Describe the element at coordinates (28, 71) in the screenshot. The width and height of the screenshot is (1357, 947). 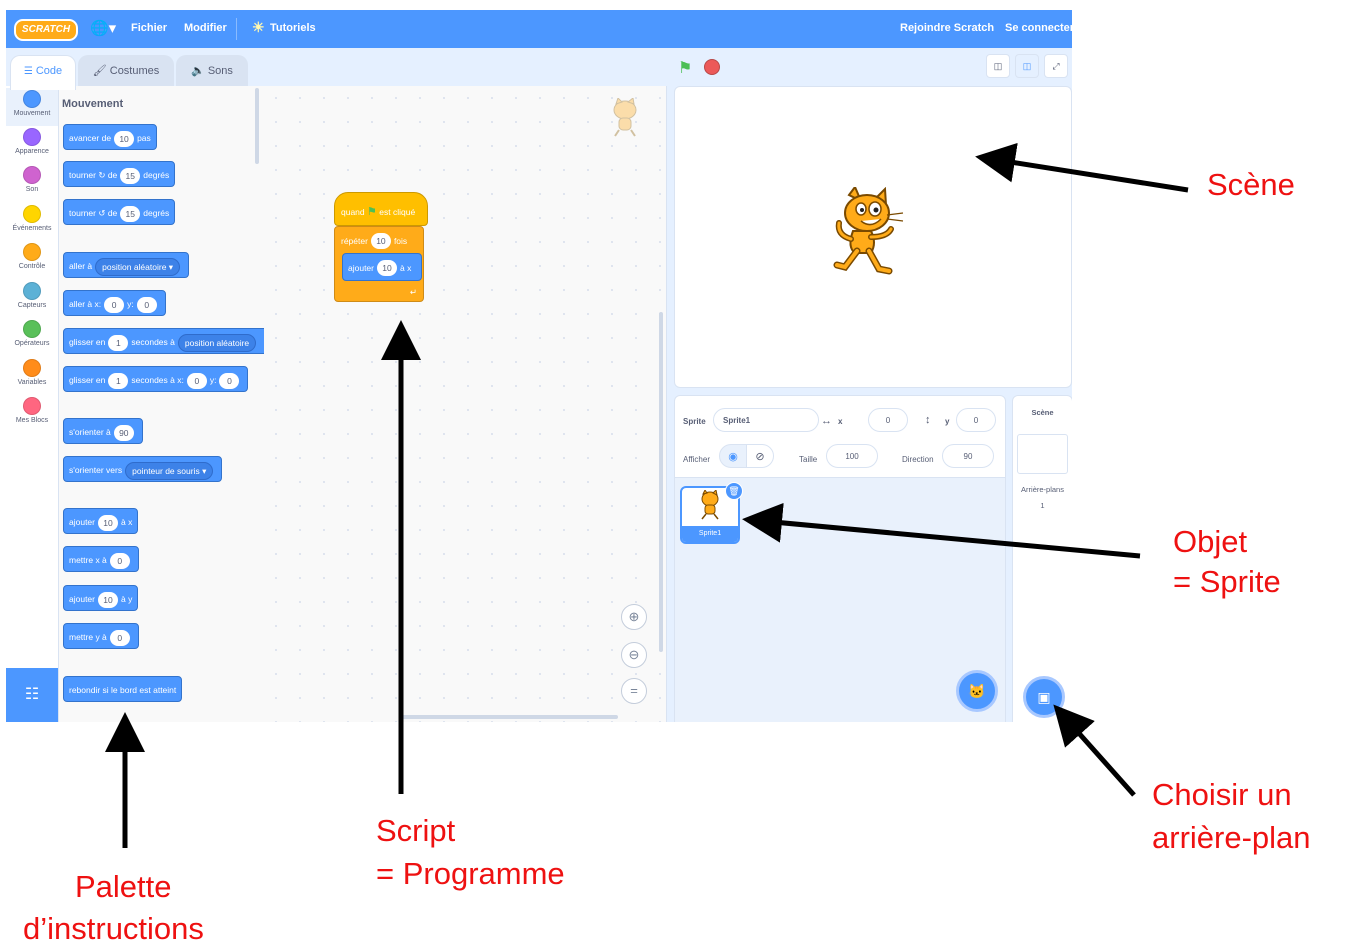
I see `code-icon: ☰` at that location.